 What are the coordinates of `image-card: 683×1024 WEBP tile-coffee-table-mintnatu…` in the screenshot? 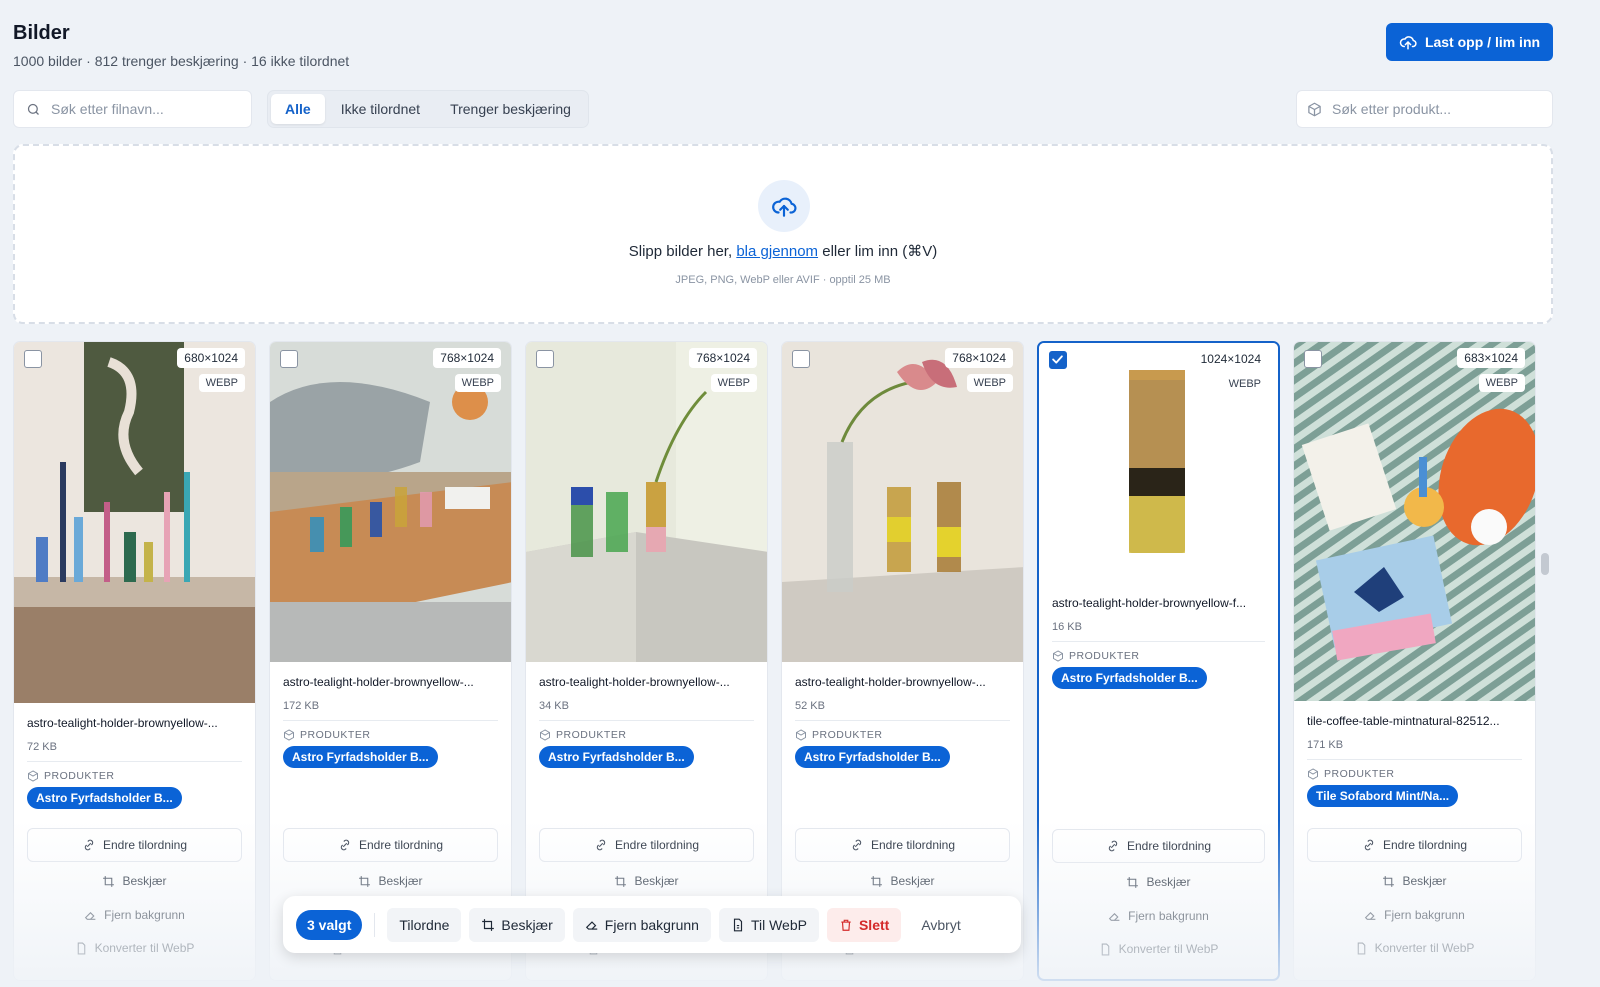 It's located at (1414, 661).